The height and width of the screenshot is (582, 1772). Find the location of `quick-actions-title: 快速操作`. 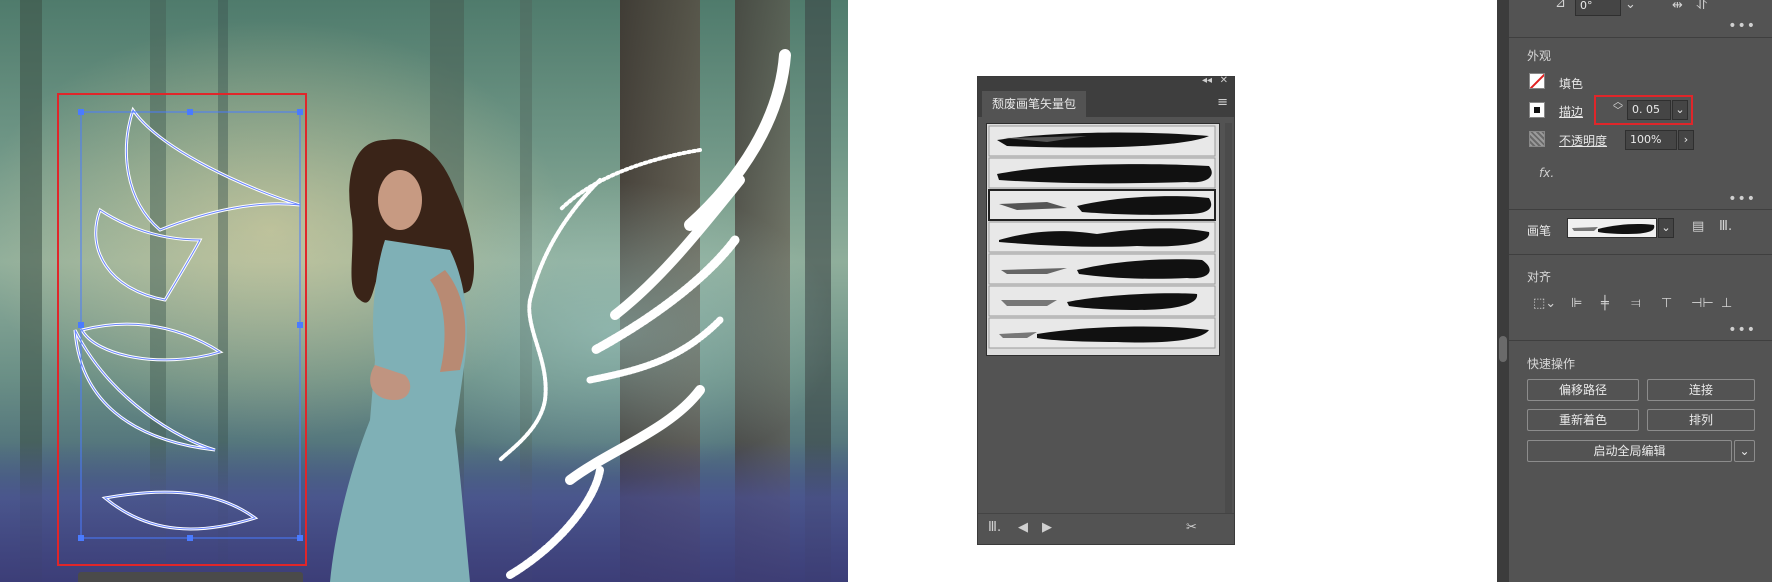

quick-actions-title: 快速操作 is located at coordinates (1551, 364).